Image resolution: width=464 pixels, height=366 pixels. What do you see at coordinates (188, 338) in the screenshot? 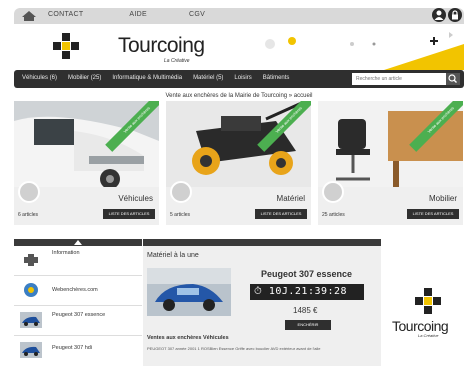
I see `featured-subheading: Ventes aux enchères Véhicules` at bounding box center [188, 338].